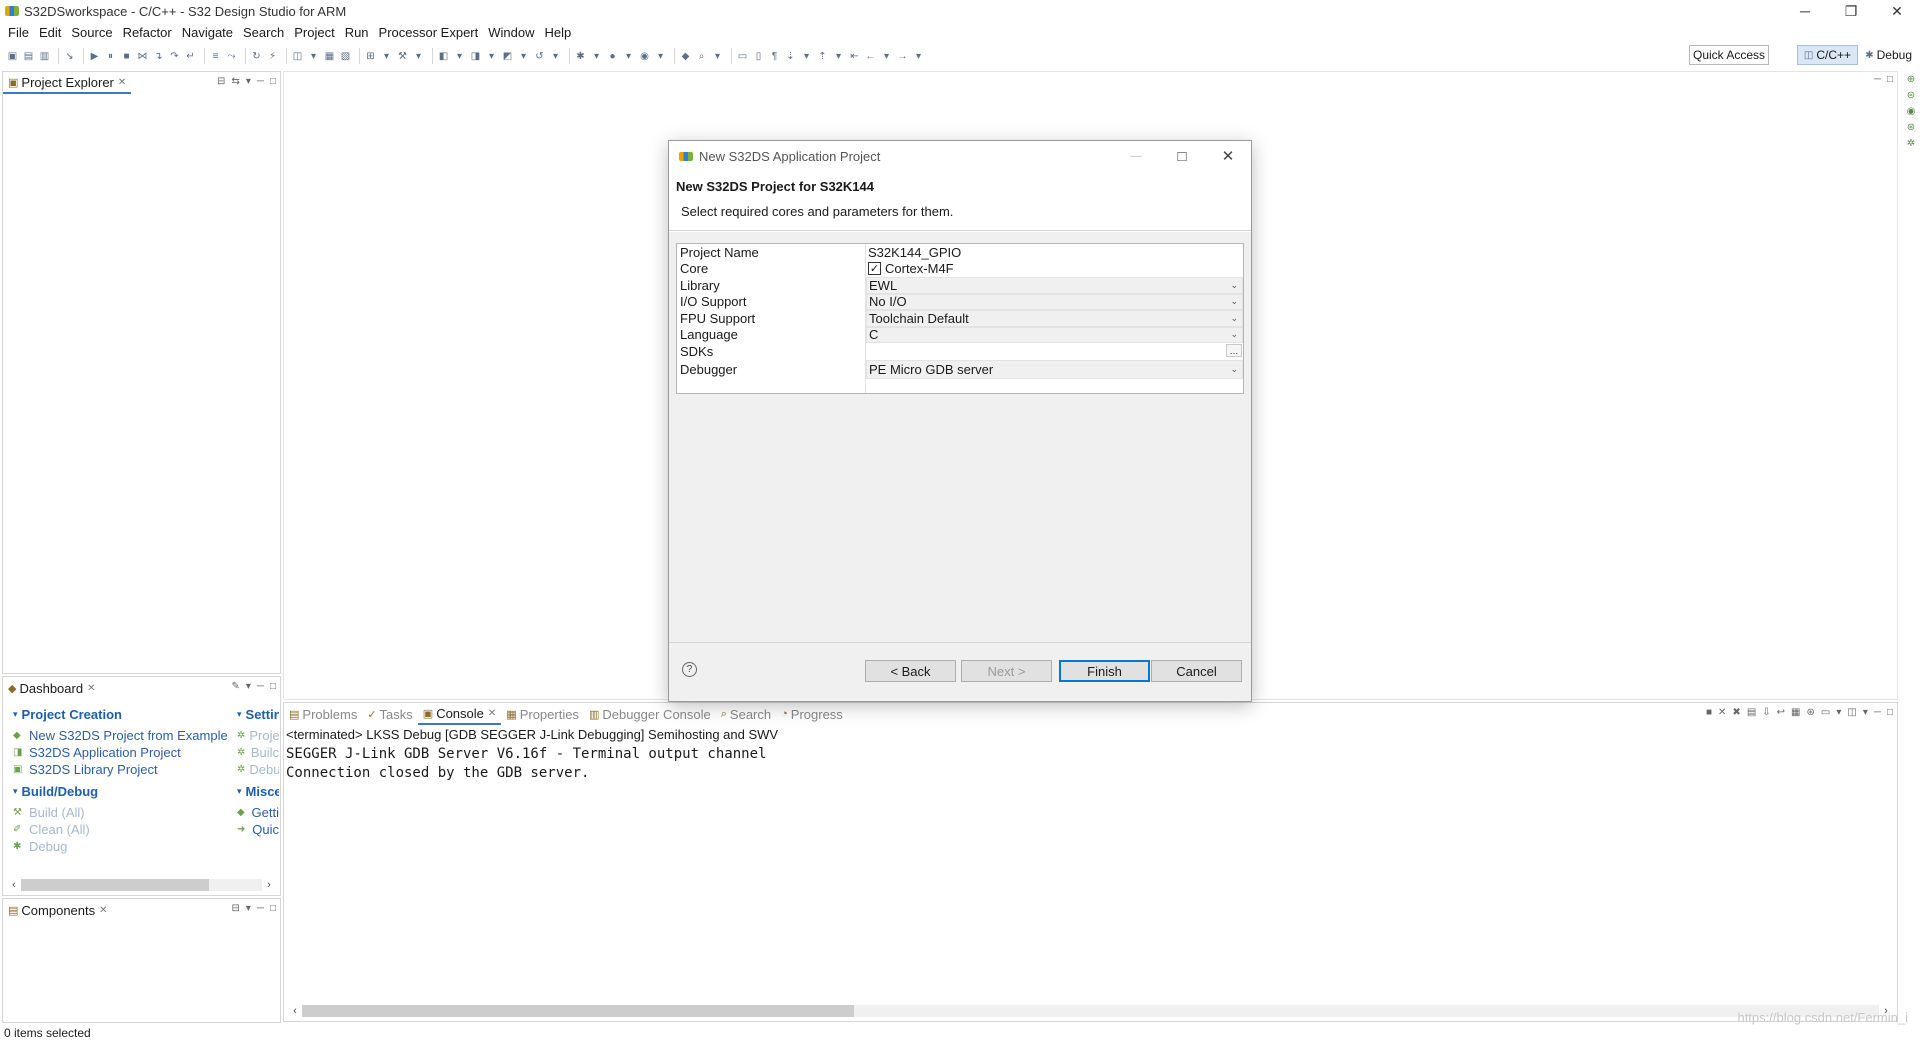 The width and height of the screenshot is (1920, 1041). Describe the element at coordinates (142, 56) in the screenshot. I see `disconnect-icon: ⋈` at that location.